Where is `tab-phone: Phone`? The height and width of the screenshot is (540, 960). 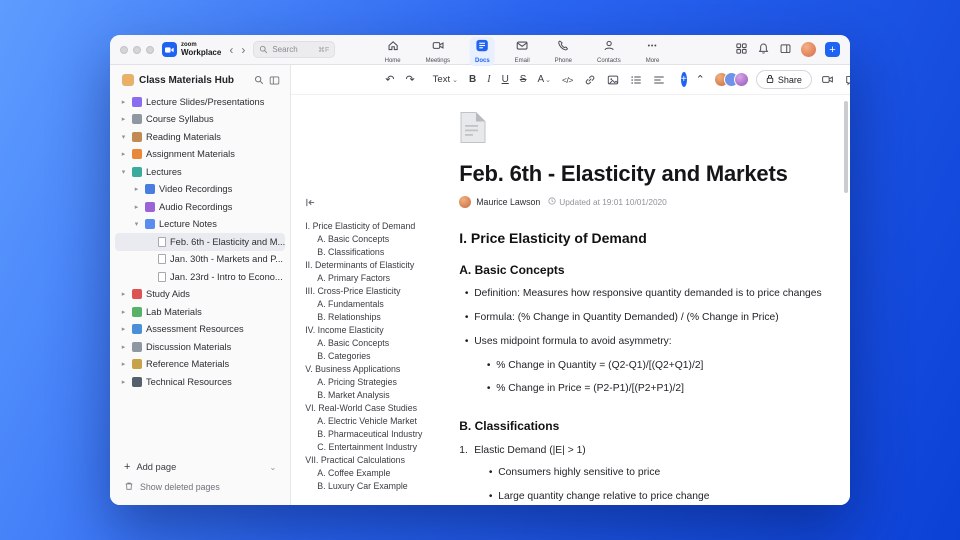 tab-phone: Phone is located at coordinates (563, 51).